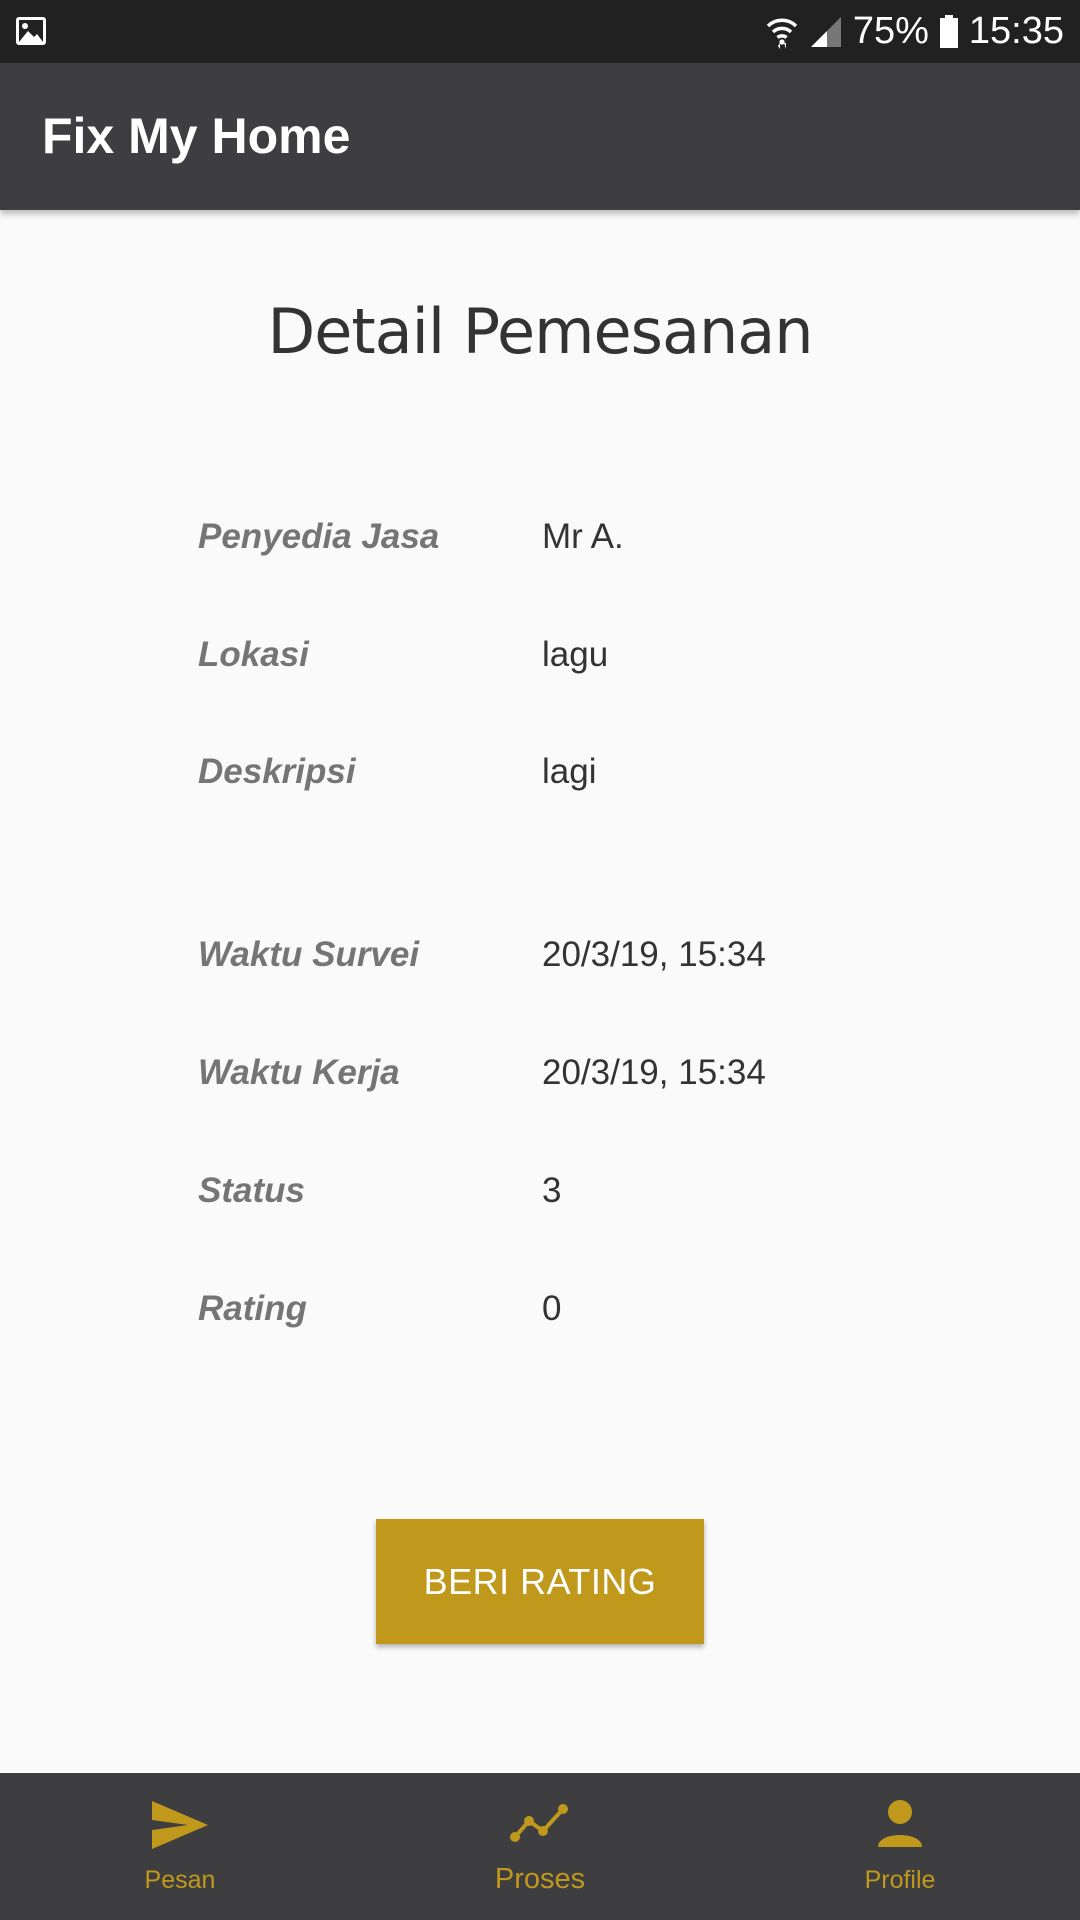 Image resolution: width=1080 pixels, height=1920 pixels. What do you see at coordinates (552, 1308) in the screenshot?
I see `detail-value: 0` at bounding box center [552, 1308].